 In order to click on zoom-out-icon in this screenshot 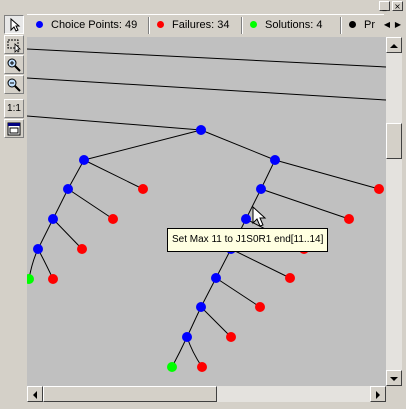, I will do `click(14, 85)`.